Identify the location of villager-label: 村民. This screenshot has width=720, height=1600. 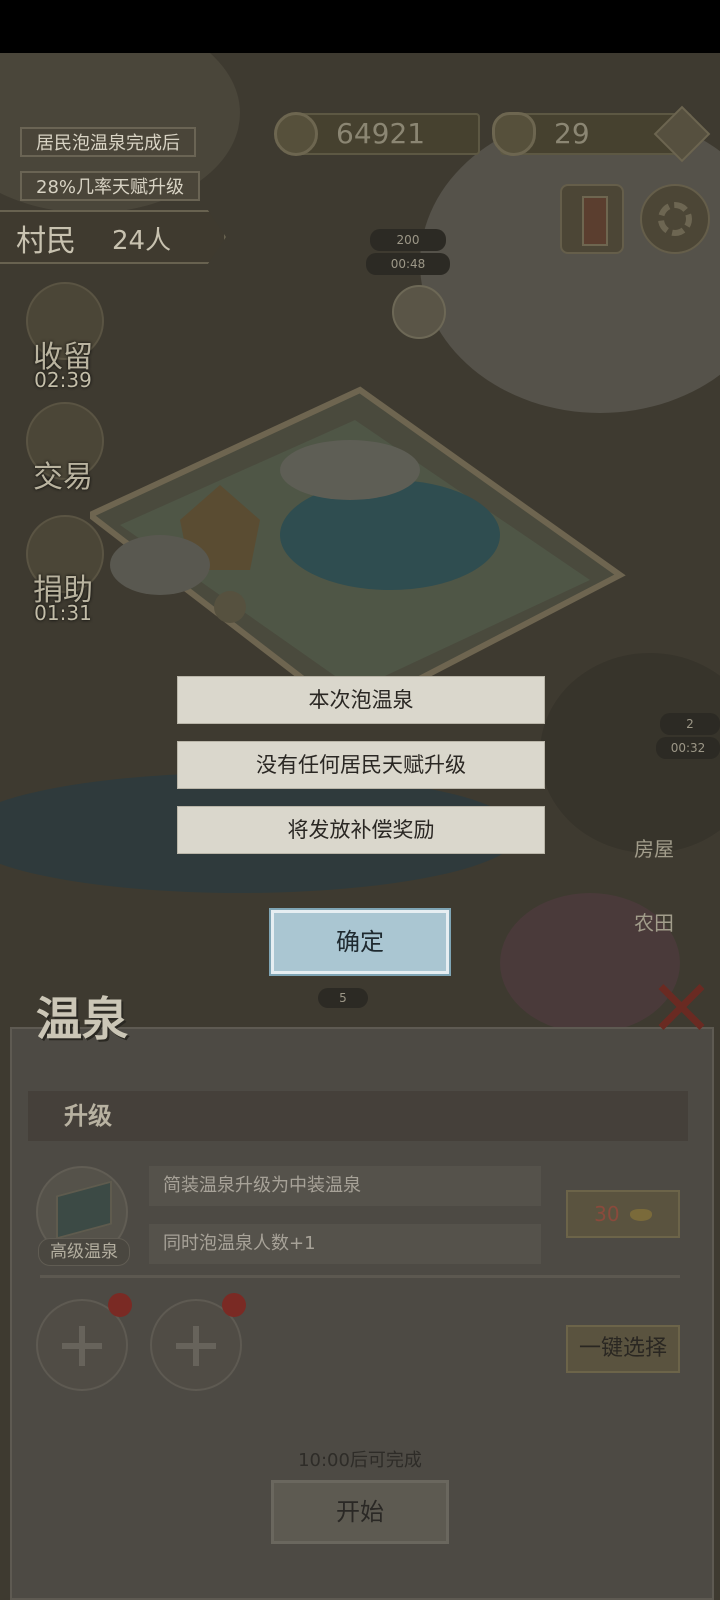
(46, 241).